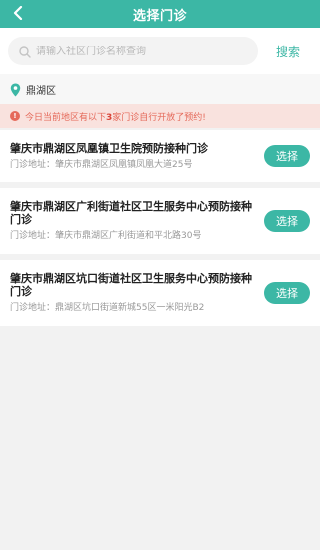  Describe the element at coordinates (142, 51) in the screenshot. I see `search-input` at that location.